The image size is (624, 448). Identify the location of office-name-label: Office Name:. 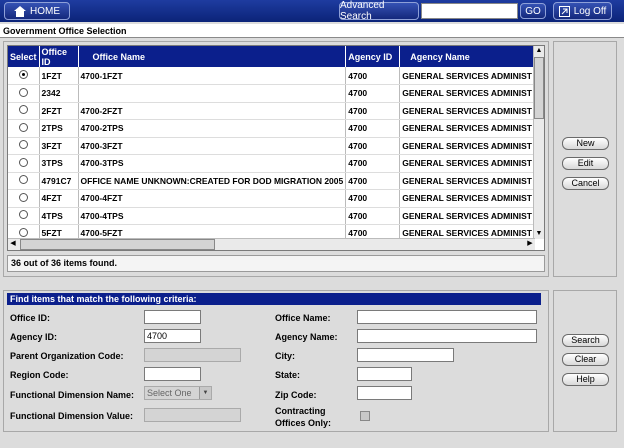
(303, 318).